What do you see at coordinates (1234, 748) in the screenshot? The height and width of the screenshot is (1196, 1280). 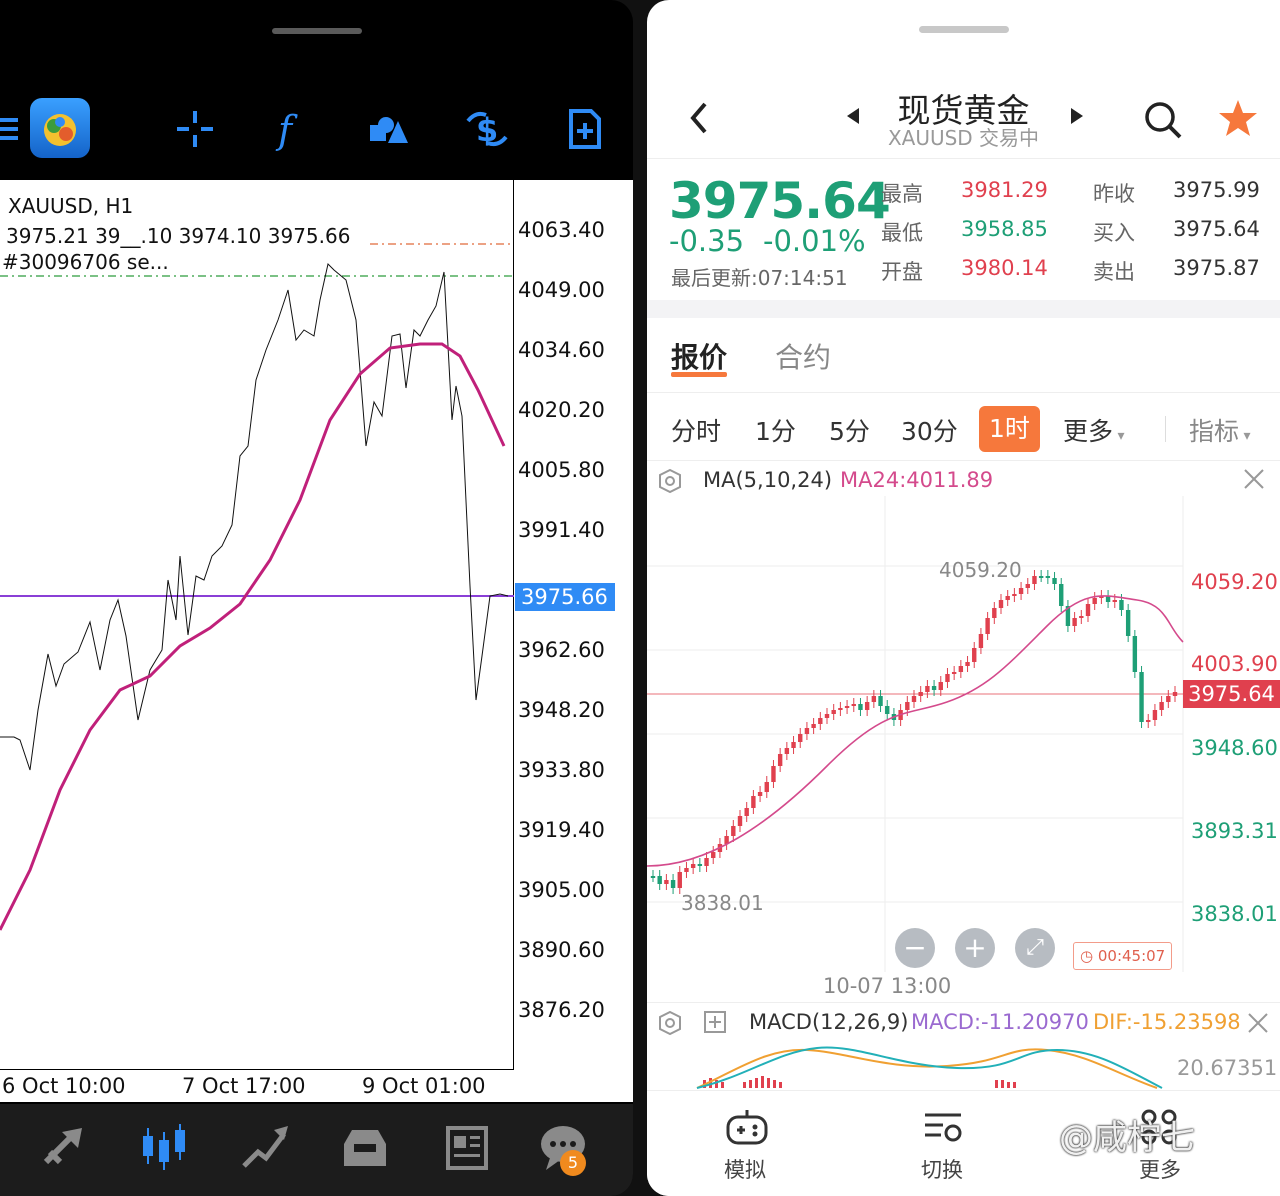 I see `price-tick: 3948.60` at bounding box center [1234, 748].